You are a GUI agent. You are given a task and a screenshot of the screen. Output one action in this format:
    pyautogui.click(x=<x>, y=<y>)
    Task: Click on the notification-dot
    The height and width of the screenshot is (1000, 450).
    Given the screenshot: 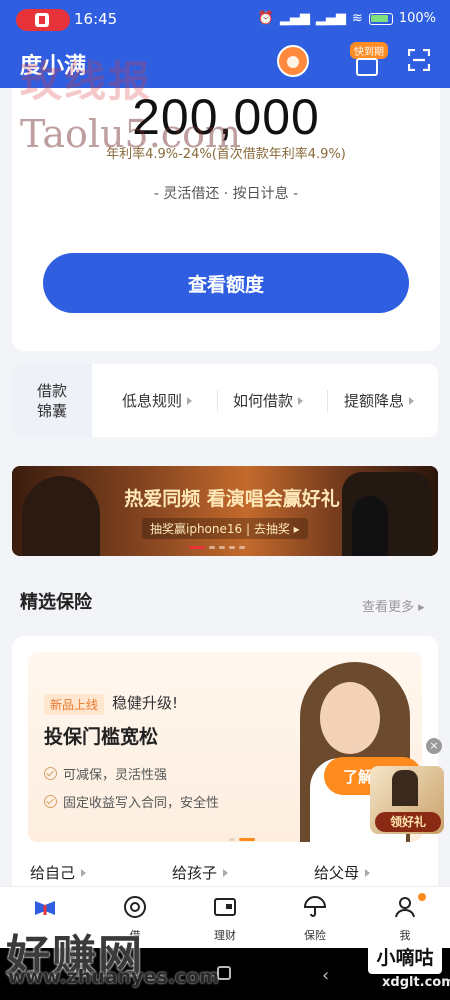 What is the action you would take?
    pyautogui.click(x=422, y=897)
    